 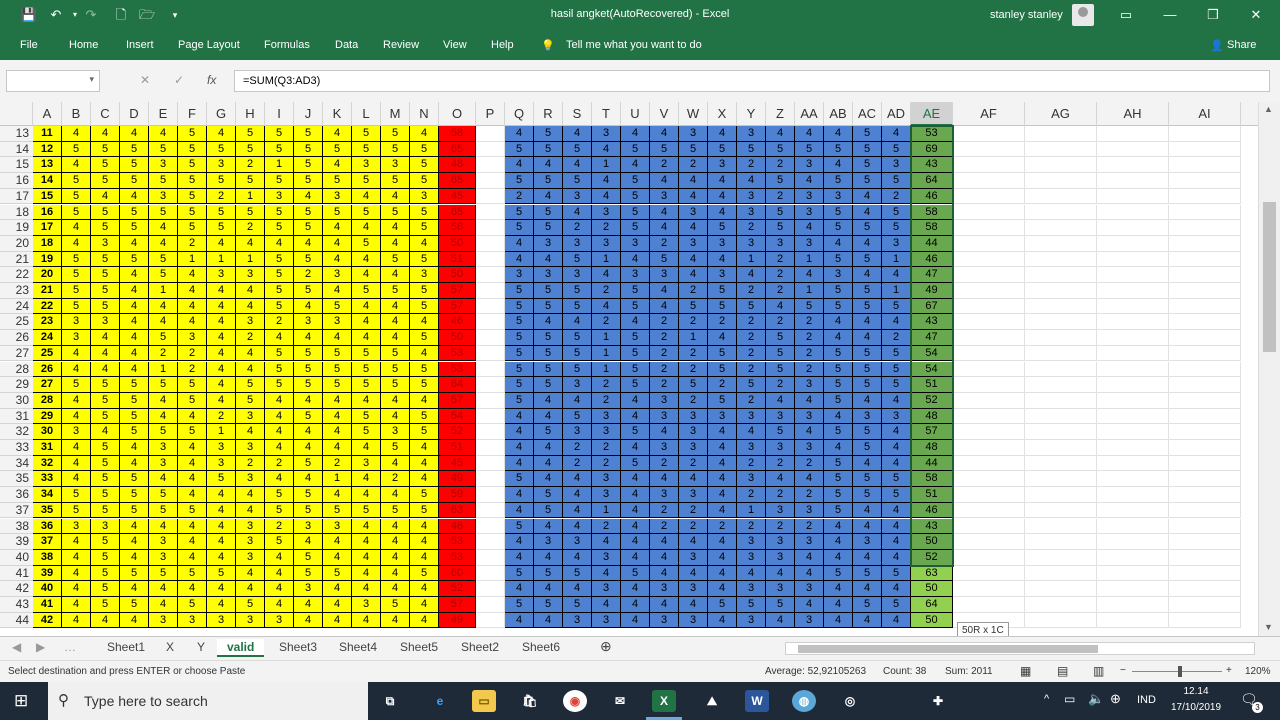 I want to click on row-header: 36, so click(x=16, y=495).